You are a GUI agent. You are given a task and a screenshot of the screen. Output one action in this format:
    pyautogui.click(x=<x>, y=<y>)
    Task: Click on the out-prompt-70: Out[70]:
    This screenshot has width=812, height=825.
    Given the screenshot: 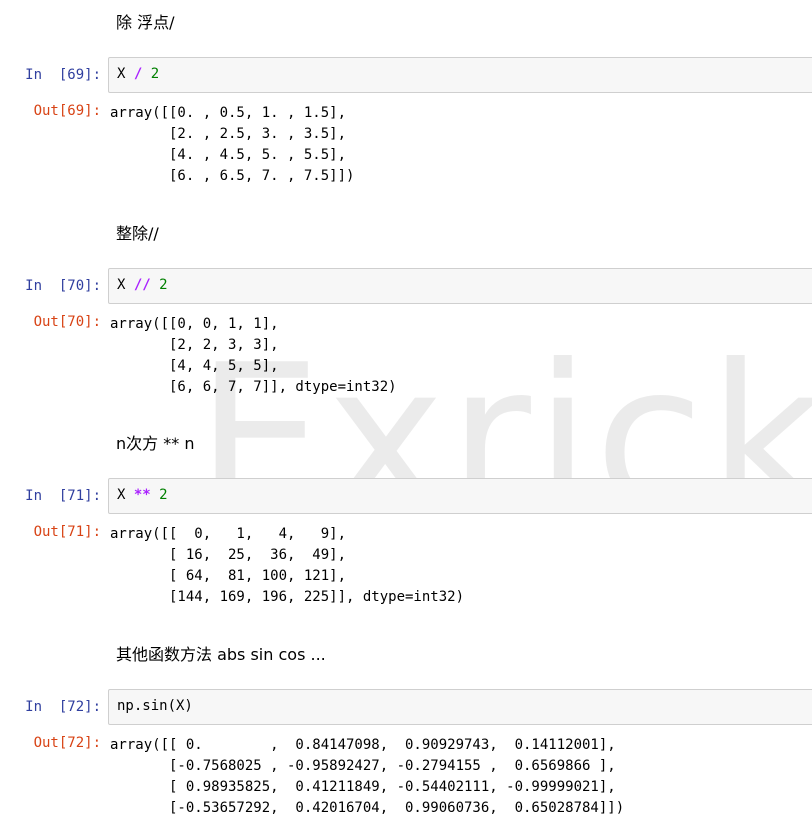 What is the action you would take?
    pyautogui.click(x=67, y=322)
    